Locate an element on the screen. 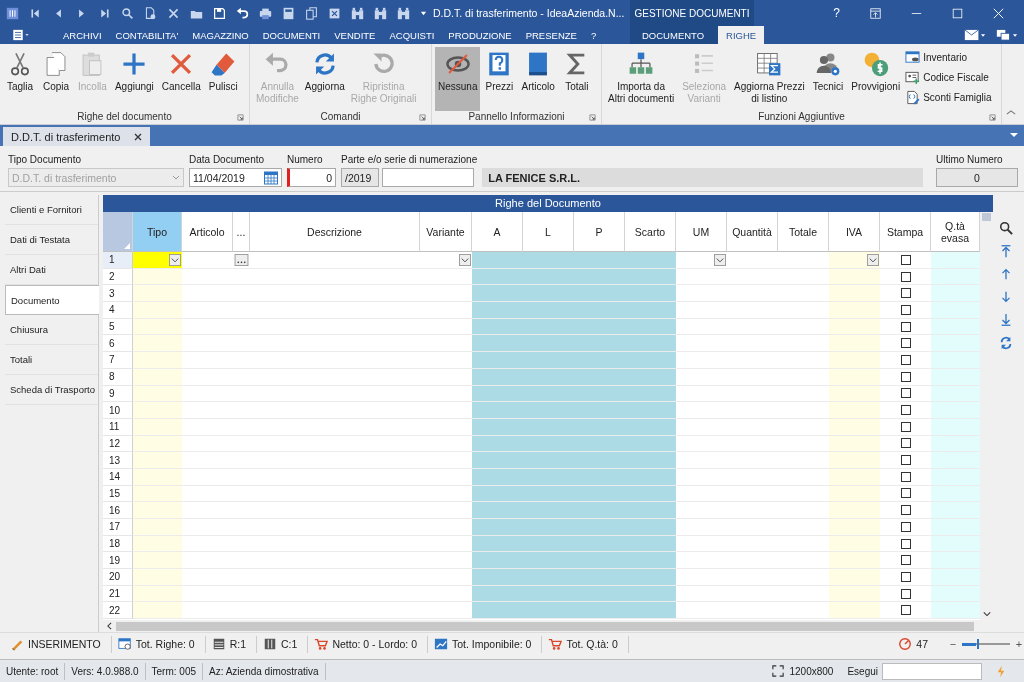  menu-tab: ACQUISTI is located at coordinates (412, 35).